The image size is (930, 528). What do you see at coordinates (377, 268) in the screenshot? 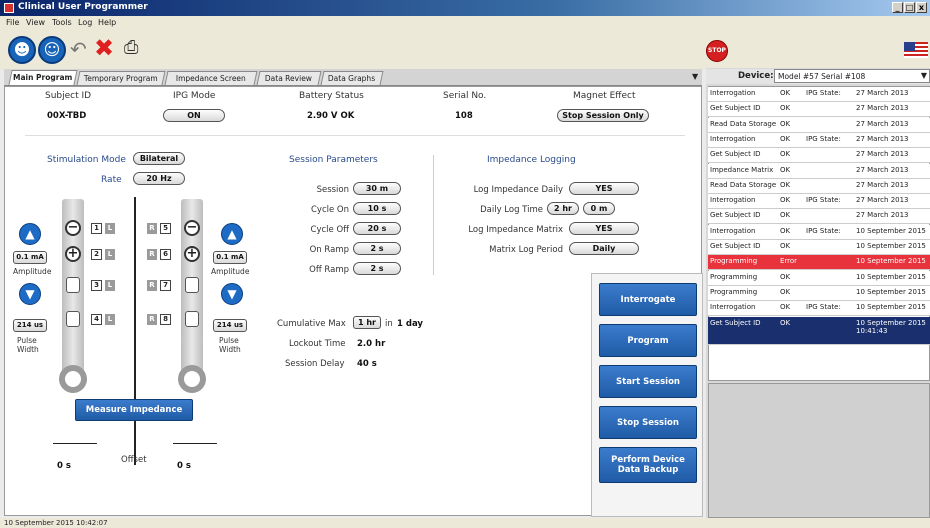
I see `off-ramp-value: 2 s` at bounding box center [377, 268].